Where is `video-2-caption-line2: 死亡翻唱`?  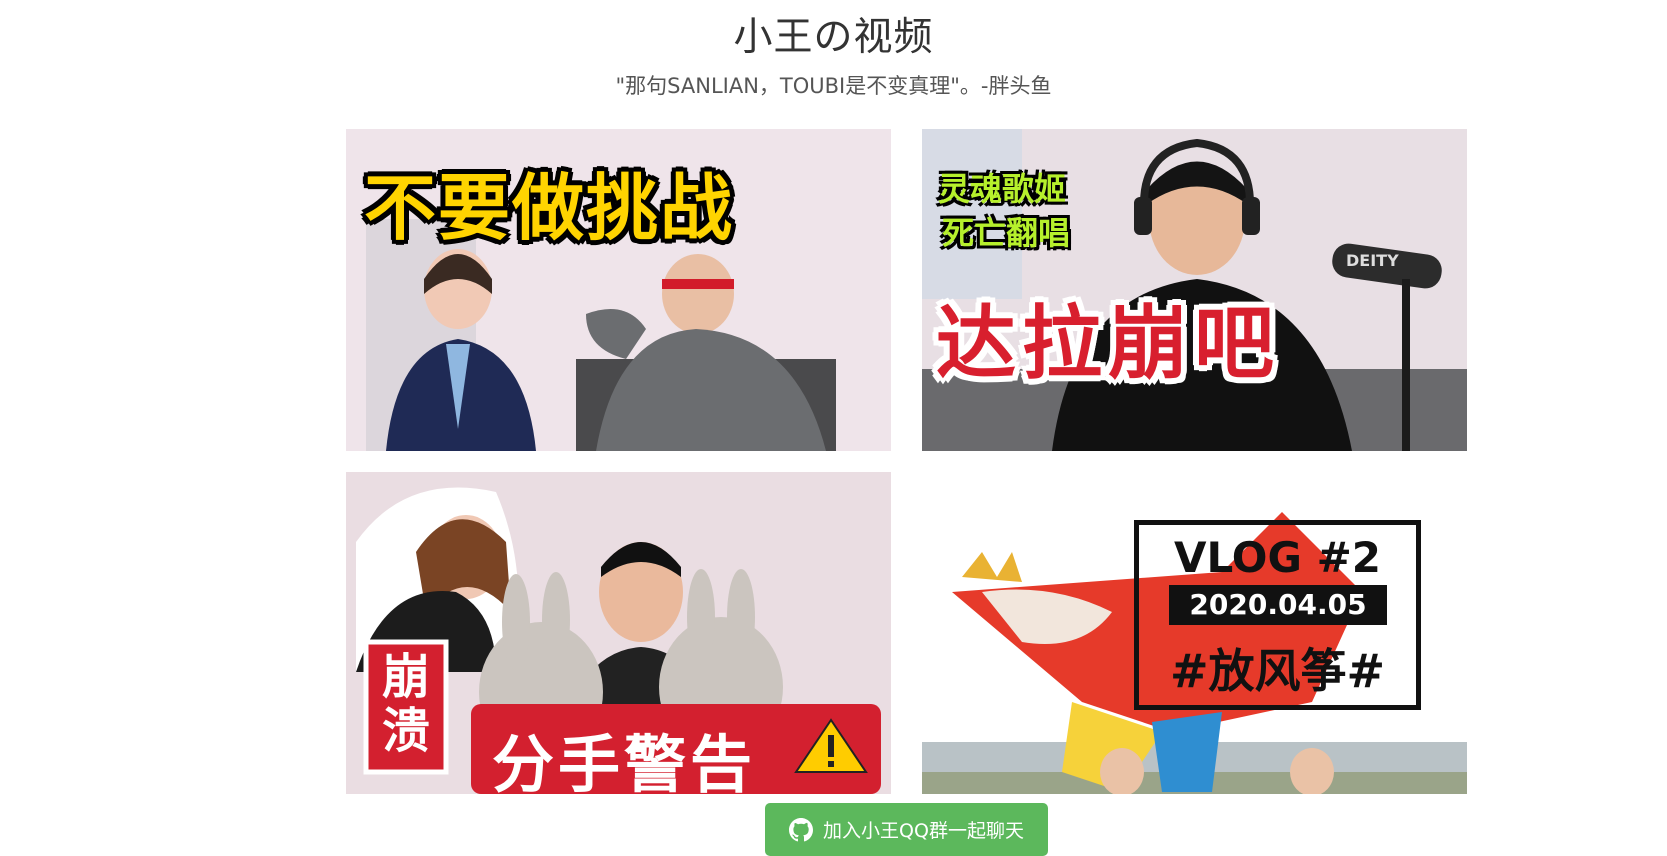
video-2-caption-line2: 死亡翻唱 is located at coordinates (1006, 233).